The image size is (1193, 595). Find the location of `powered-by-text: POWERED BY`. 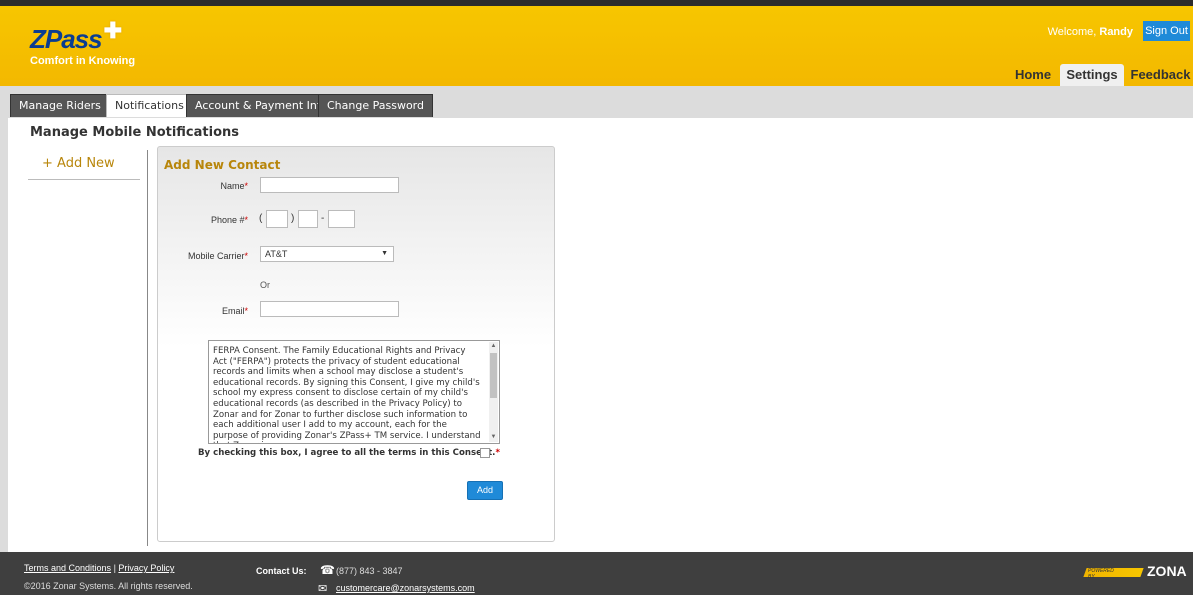

powered-by-text: POWERED BY is located at coordinates (1101, 574).